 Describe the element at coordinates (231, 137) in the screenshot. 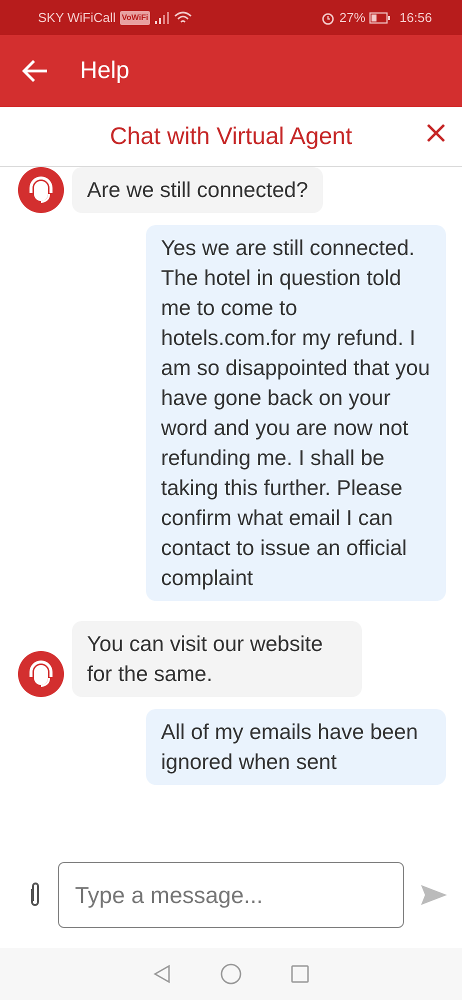

I see `chat-title: Chat with Virtual Agent` at that location.